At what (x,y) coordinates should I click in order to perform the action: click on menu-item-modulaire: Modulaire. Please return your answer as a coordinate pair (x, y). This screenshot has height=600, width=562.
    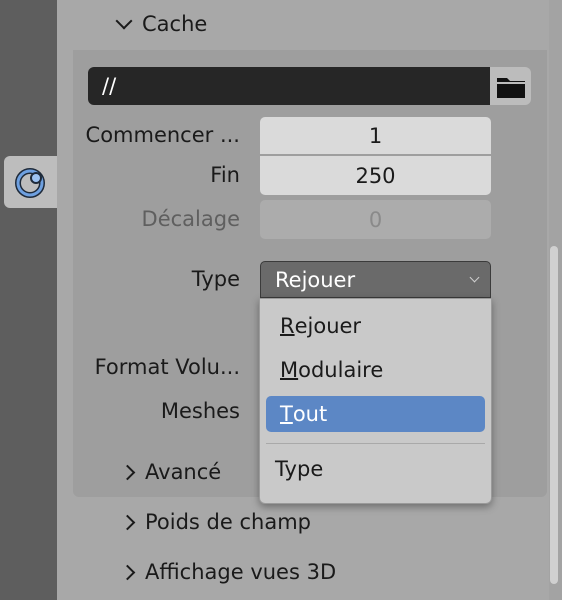
    Looking at the image, I should click on (375, 370).